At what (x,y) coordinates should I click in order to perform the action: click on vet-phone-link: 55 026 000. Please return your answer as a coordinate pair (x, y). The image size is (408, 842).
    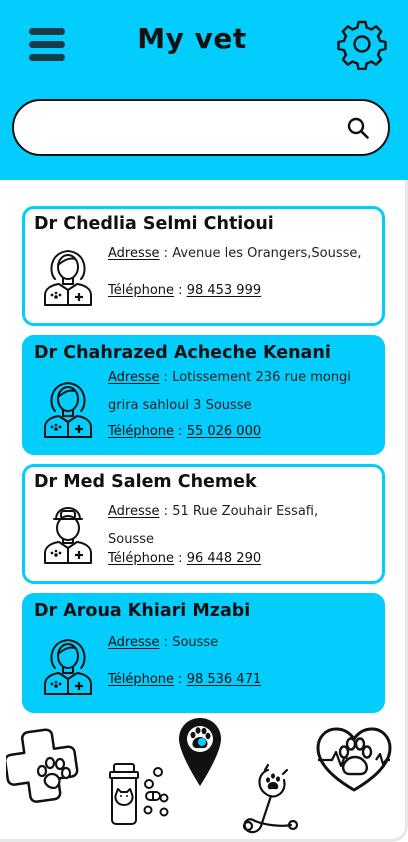
    Looking at the image, I should click on (224, 431).